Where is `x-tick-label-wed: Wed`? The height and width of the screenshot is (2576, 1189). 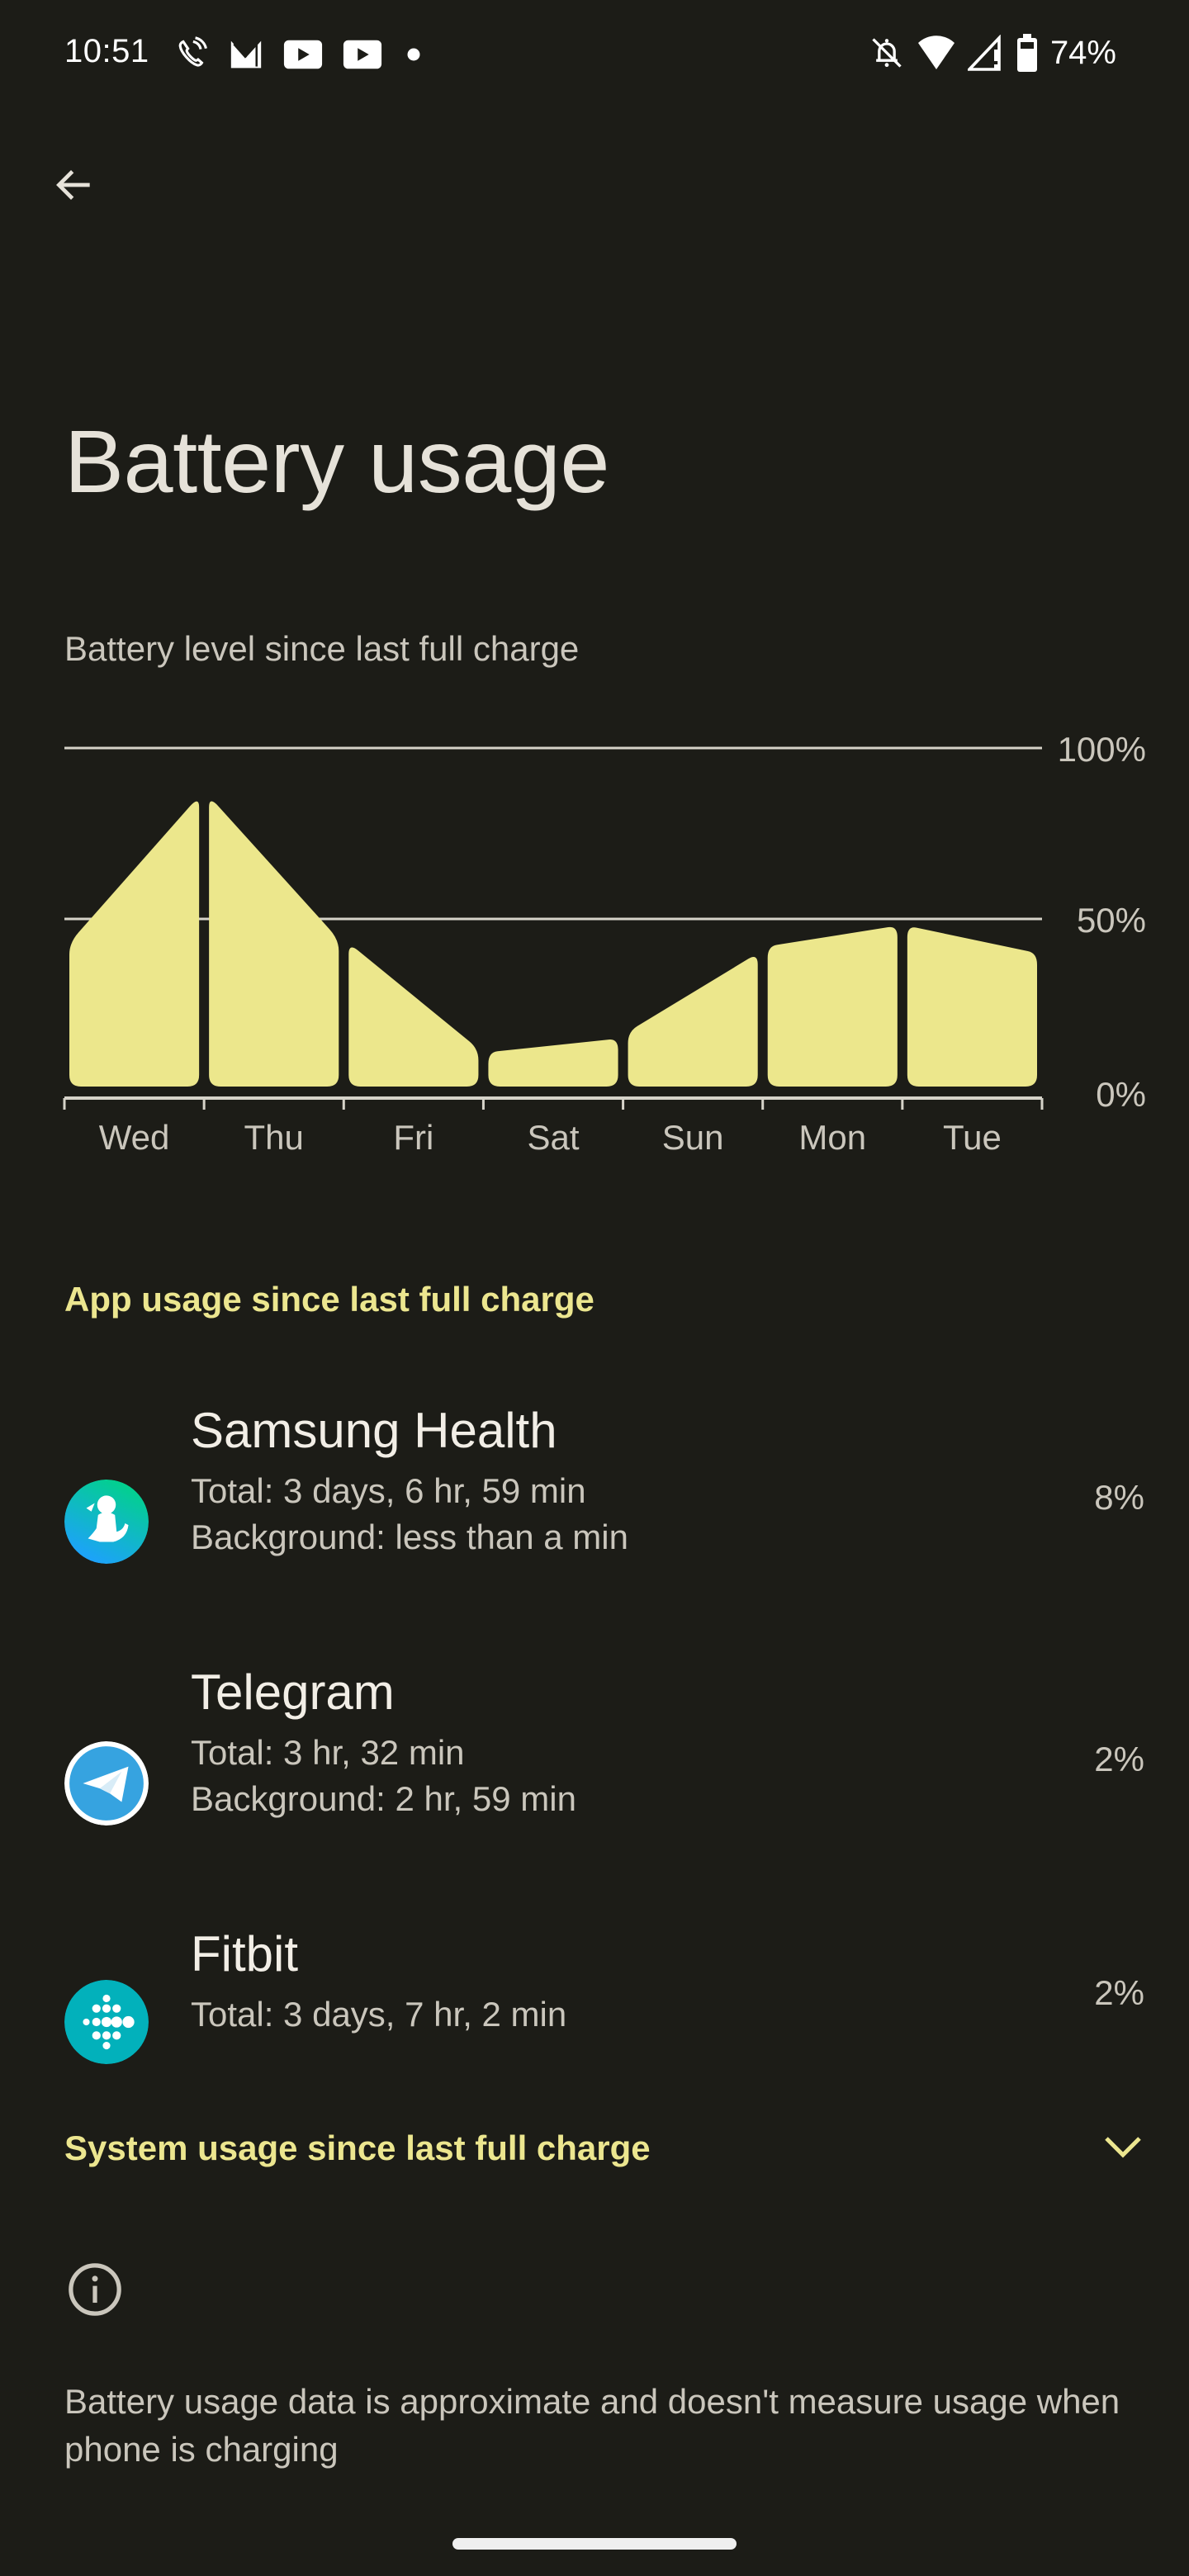
x-tick-label-wed: Wed is located at coordinates (134, 1137).